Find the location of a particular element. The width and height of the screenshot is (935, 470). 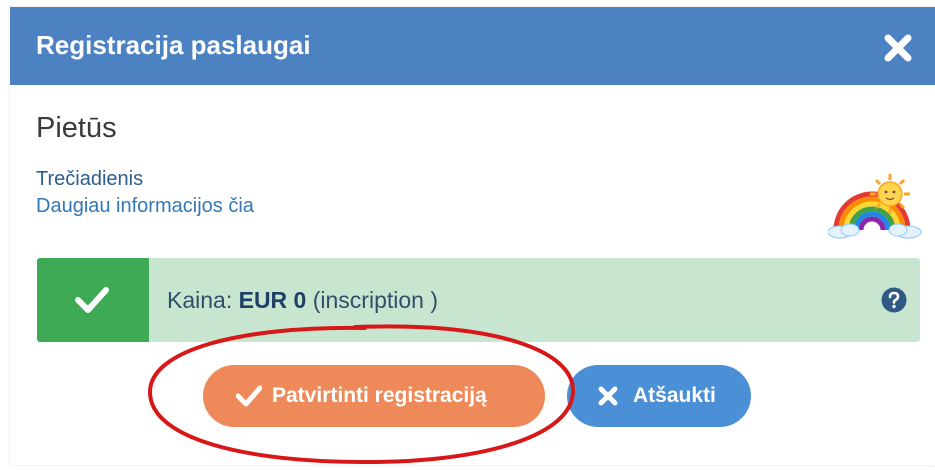

help-button is located at coordinates (894, 300).